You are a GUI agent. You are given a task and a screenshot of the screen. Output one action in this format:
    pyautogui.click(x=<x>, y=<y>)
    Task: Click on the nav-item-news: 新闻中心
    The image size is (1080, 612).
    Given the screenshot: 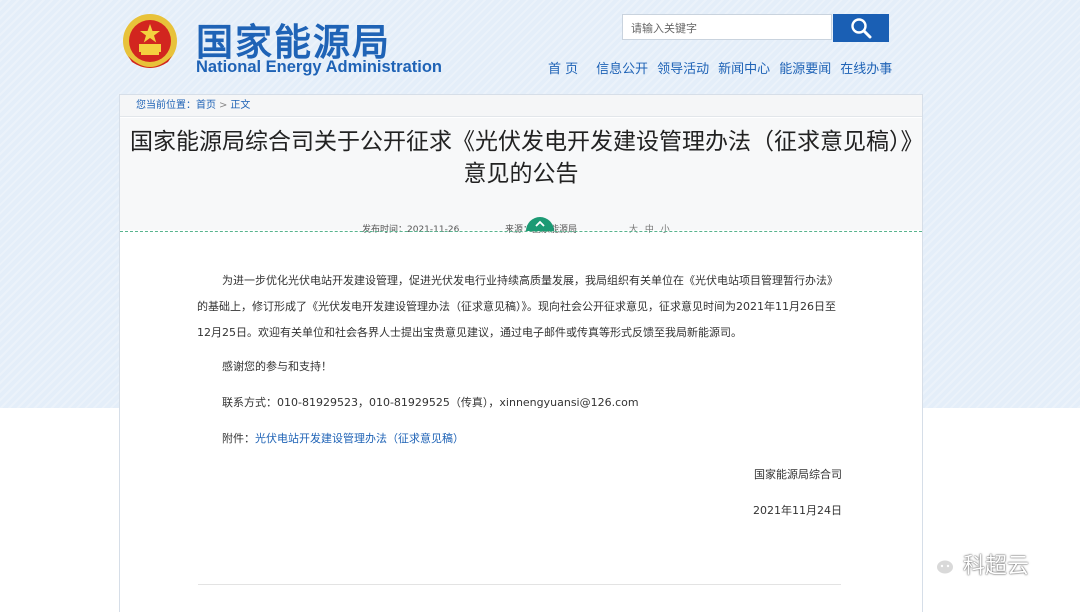 What is the action you would take?
    pyautogui.click(x=744, y=67)
    